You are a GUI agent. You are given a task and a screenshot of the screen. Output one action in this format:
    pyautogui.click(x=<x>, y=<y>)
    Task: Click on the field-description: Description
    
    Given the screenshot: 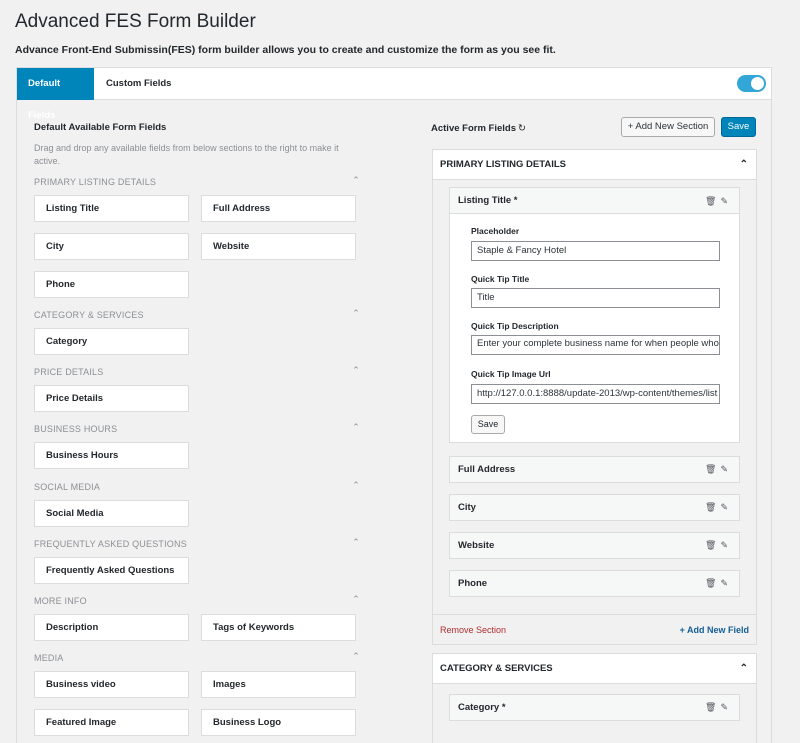 What is the action you would take?
    pyautogui.click(x=111, y=627)
    